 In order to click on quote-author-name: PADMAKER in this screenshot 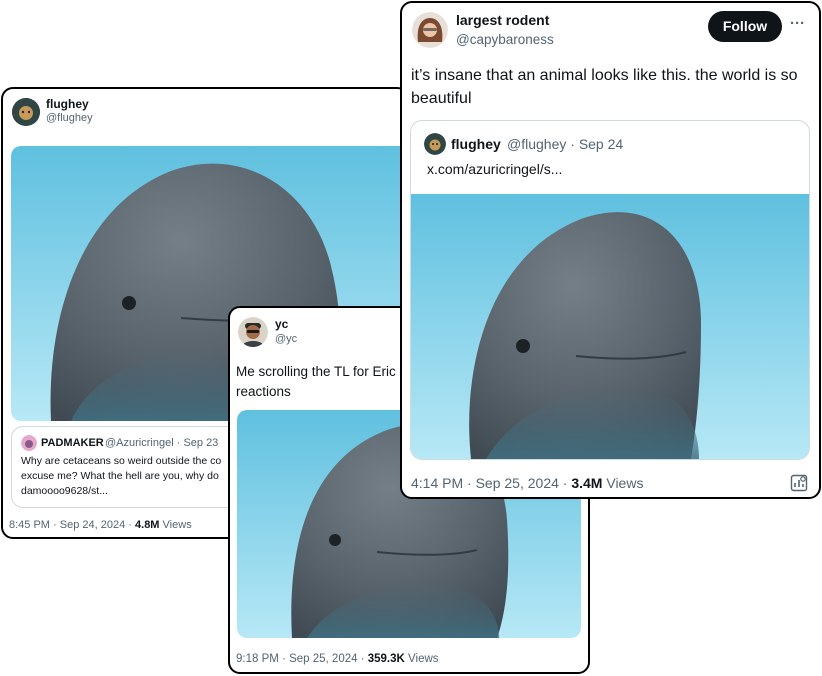, I will do `click(72, 443)`.